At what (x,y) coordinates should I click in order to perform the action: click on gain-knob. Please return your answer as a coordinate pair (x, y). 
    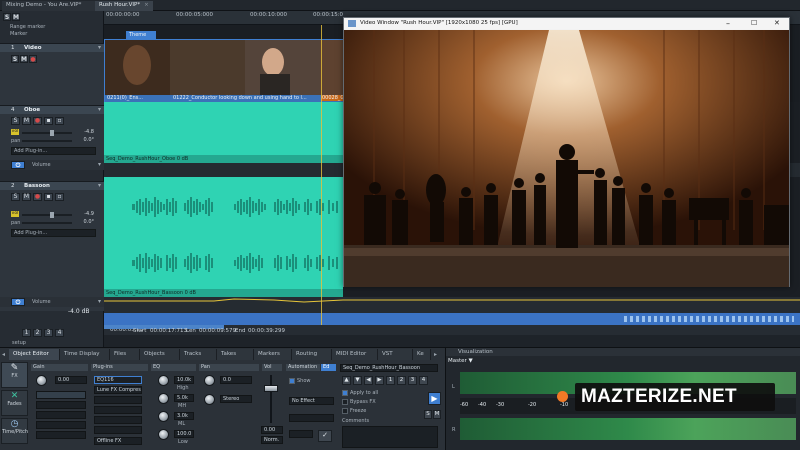
    Looking at the image, I should click on (41, 380).